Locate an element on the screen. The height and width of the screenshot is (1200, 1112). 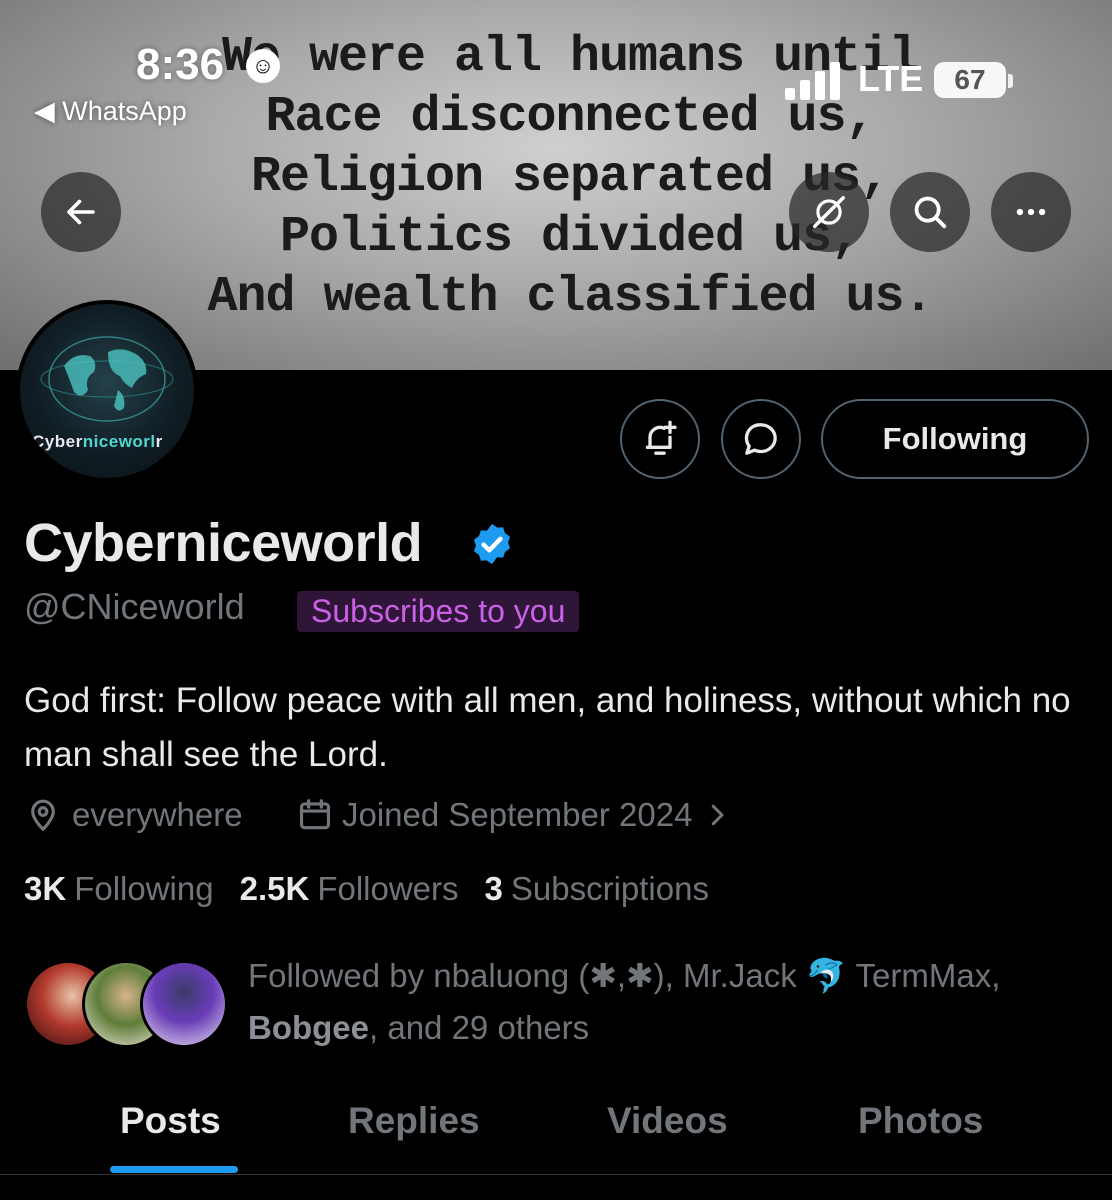
subscriptions-stat: 3 Subscriptions is located at coordinates (597, 889).